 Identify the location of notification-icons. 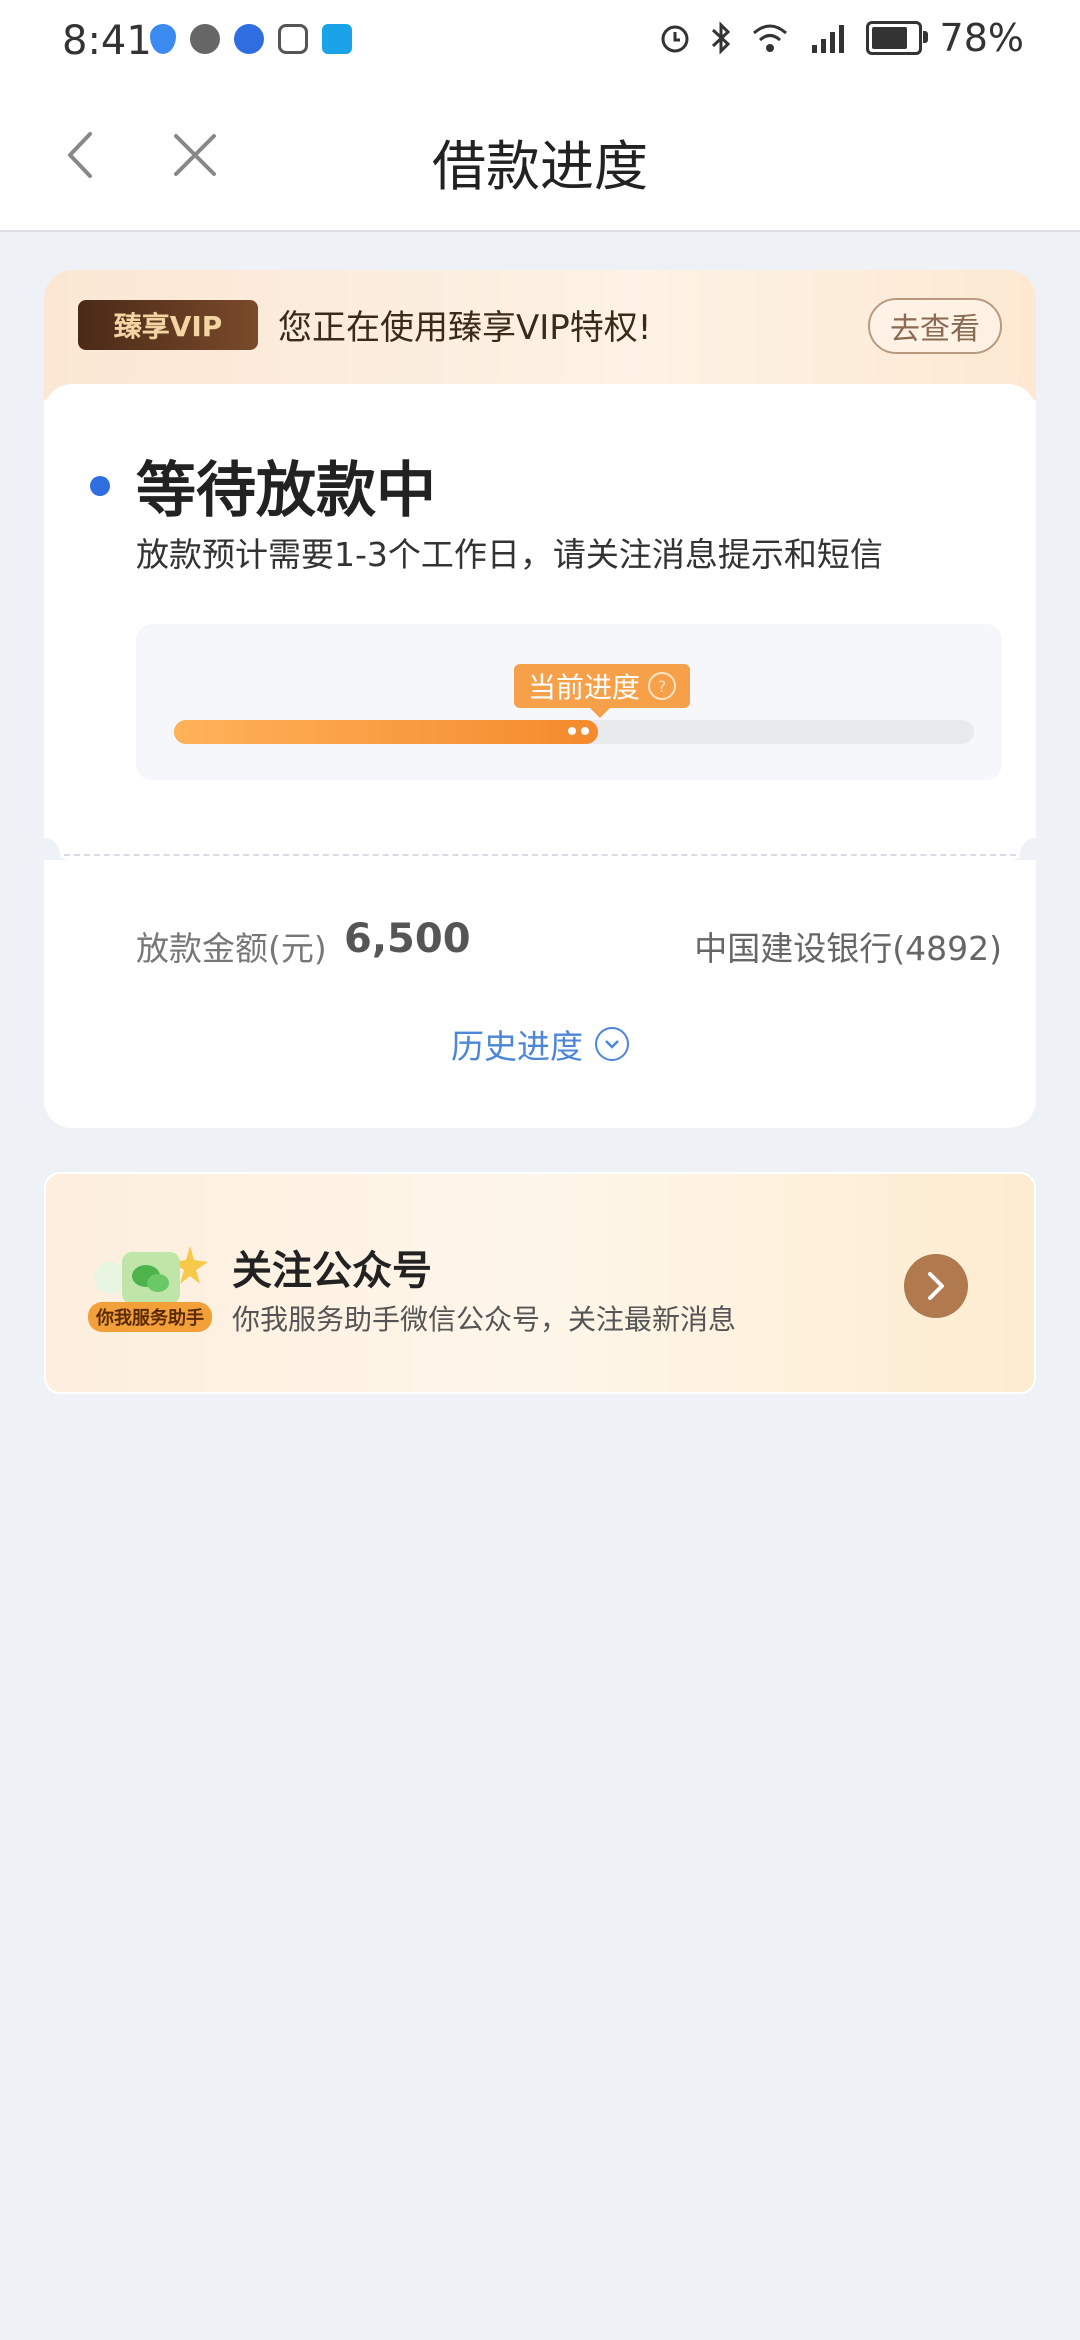
(251, 39).